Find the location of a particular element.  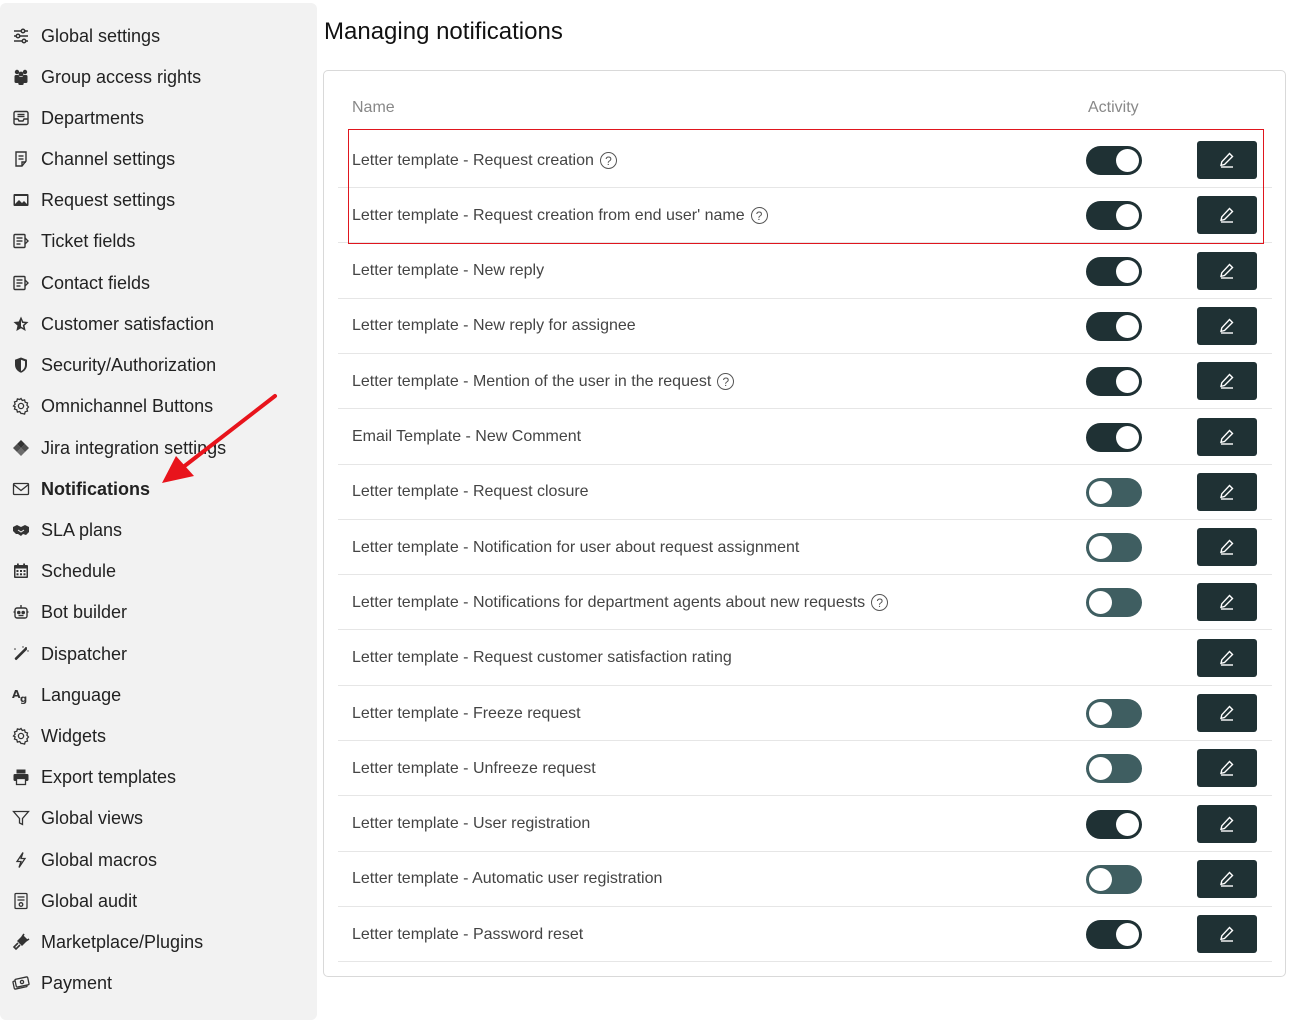

notification-name: Letter template - Request closure is located at coordinates (470, 492).